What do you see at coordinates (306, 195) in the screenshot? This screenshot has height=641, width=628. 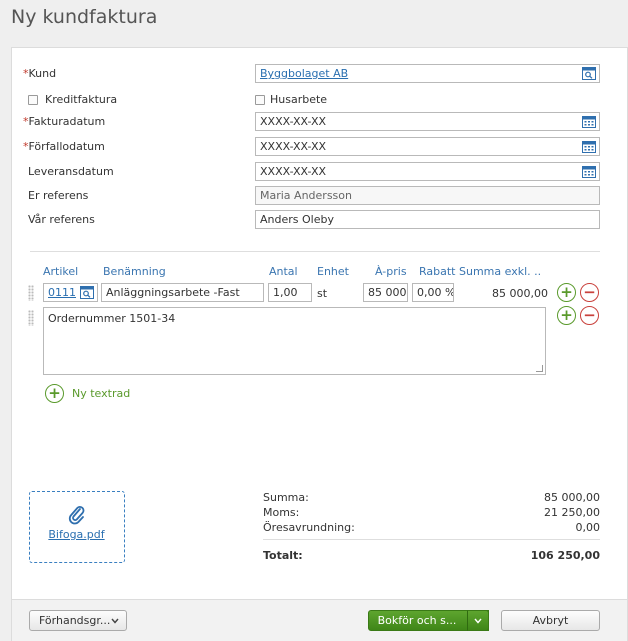 I see `your-reference-value: Maria Andersson` at bounding box center [306, 195].